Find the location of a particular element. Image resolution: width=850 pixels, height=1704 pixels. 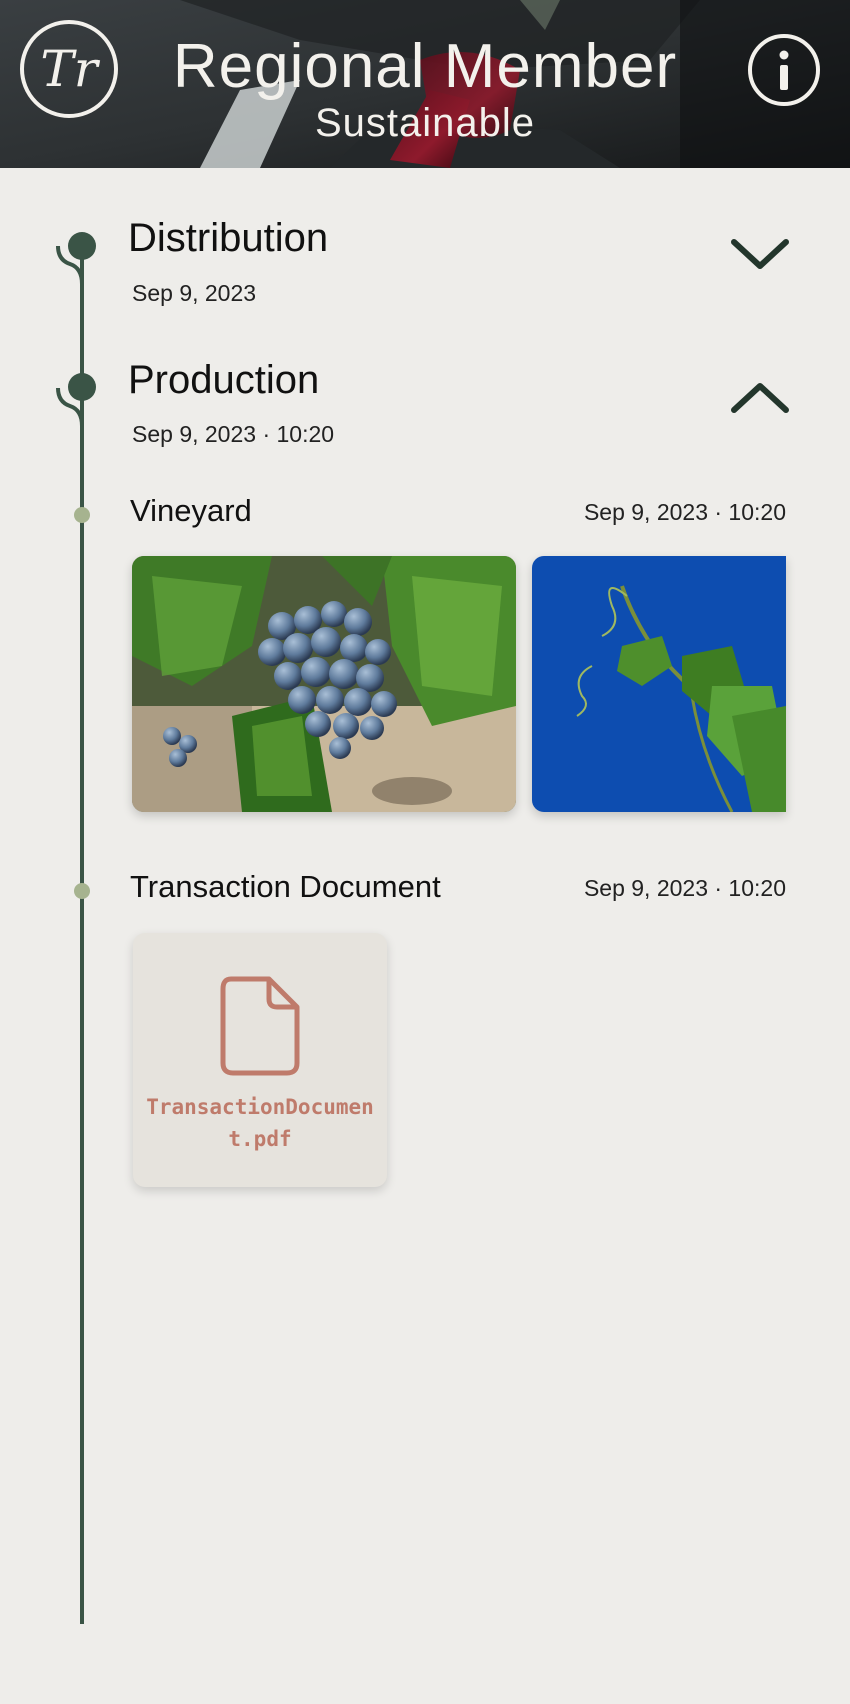

document-file-name: TransactionDocument.pdf is located at coordinates (260, 1123).